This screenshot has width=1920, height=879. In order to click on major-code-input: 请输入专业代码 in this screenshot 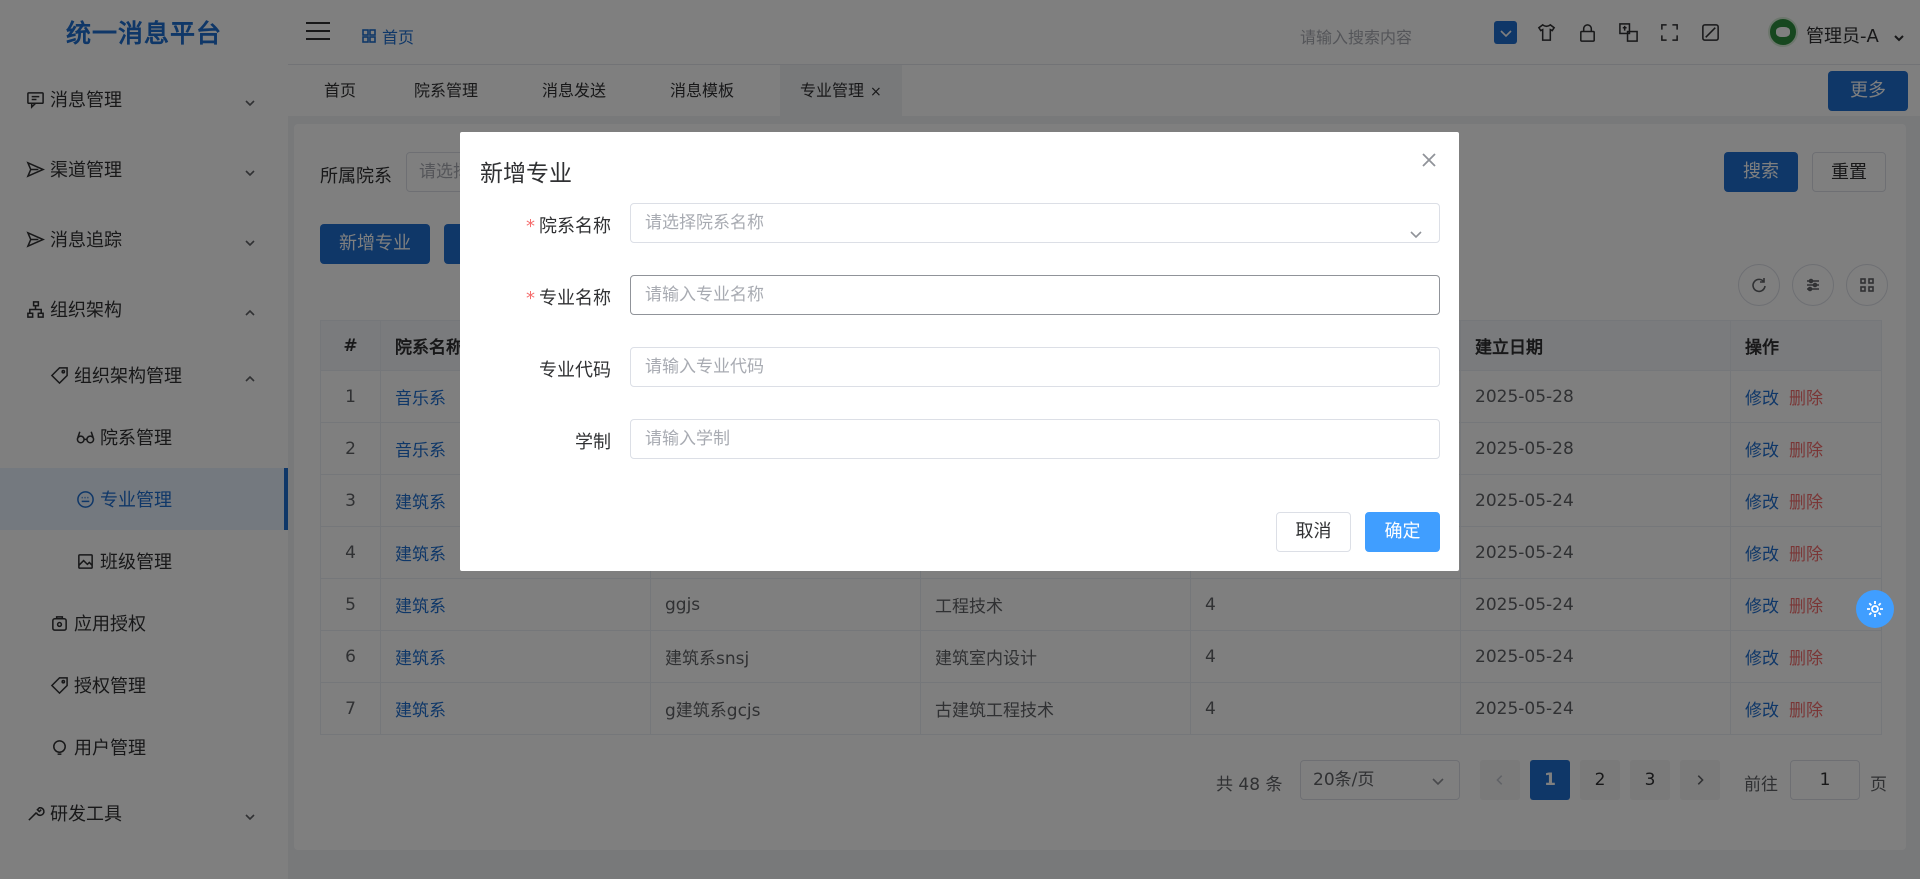, I will do `click(1035, 367)`.